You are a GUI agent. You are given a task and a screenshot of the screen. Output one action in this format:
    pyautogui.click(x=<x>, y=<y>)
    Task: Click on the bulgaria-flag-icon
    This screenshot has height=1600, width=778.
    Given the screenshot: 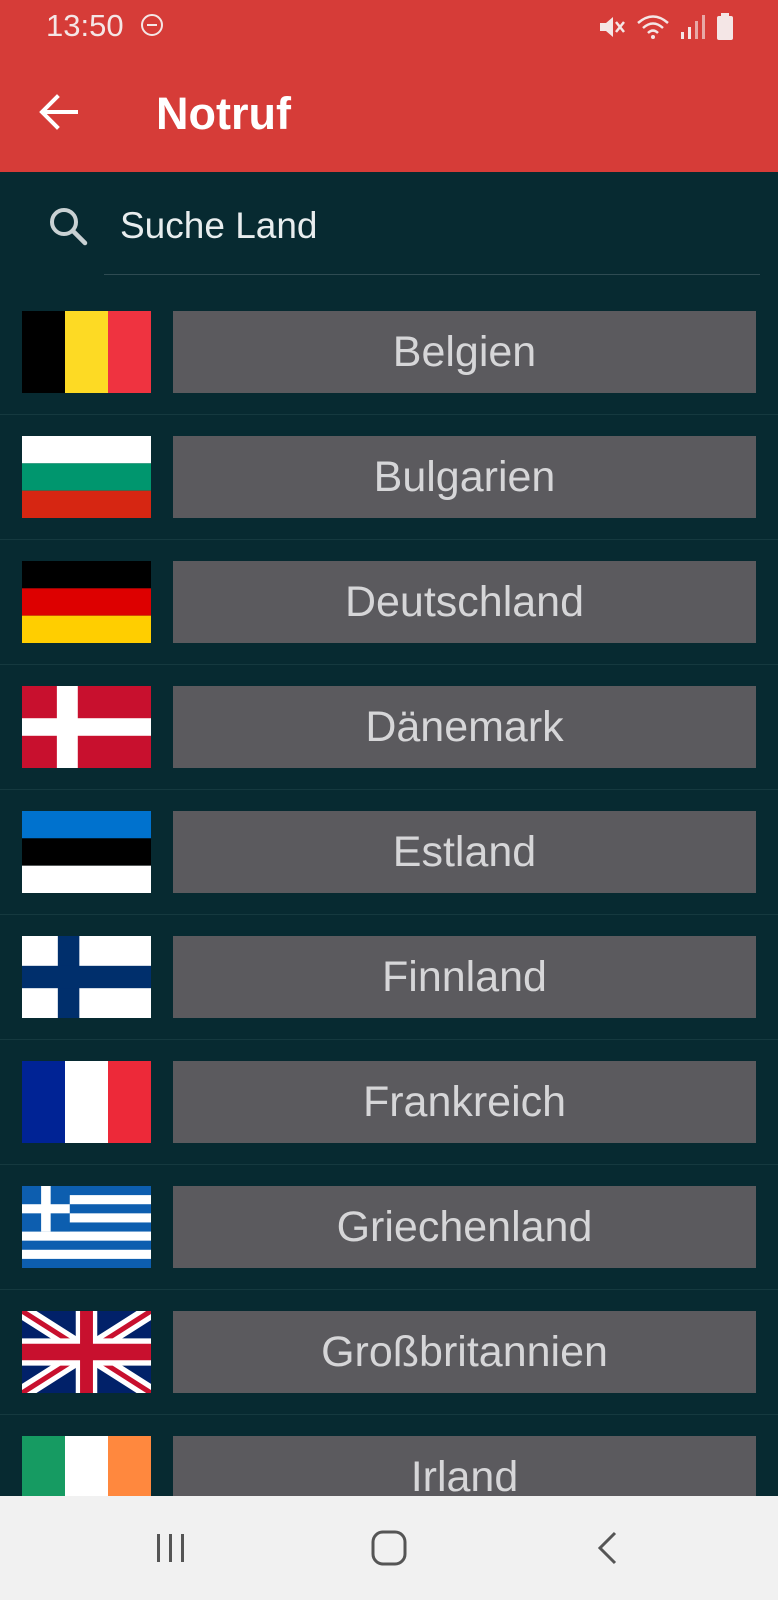 What is the action you would take?
    pyautogui.click(x=86, y=477)
    